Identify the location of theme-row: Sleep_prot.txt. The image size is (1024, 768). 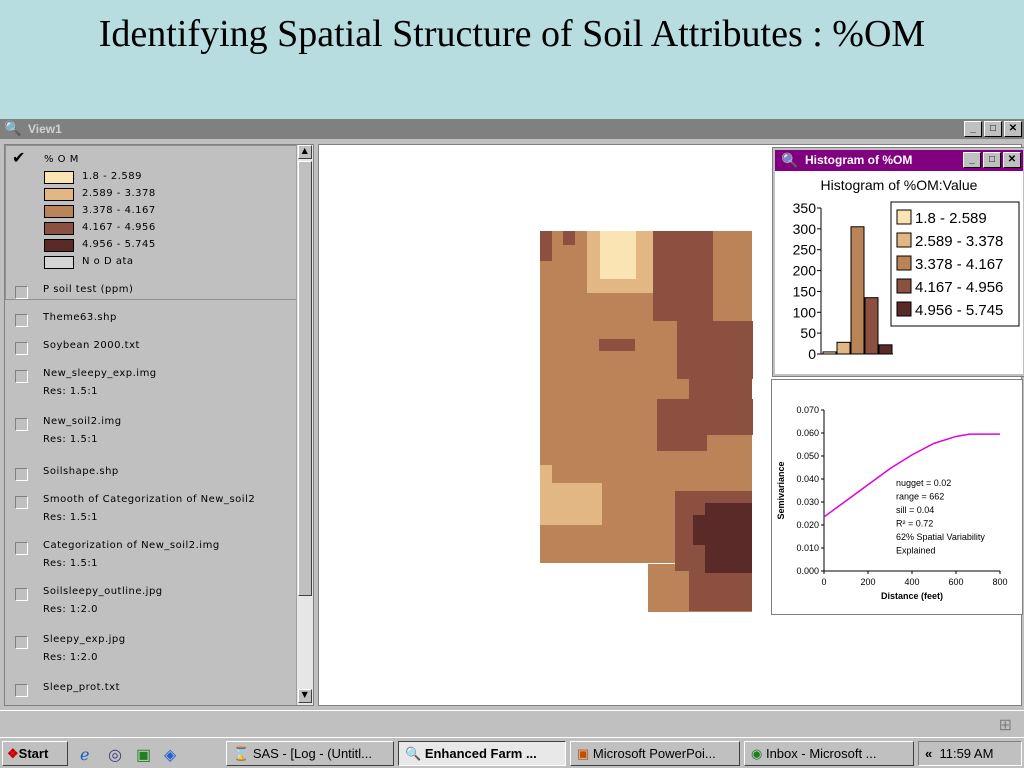
(151, 690).